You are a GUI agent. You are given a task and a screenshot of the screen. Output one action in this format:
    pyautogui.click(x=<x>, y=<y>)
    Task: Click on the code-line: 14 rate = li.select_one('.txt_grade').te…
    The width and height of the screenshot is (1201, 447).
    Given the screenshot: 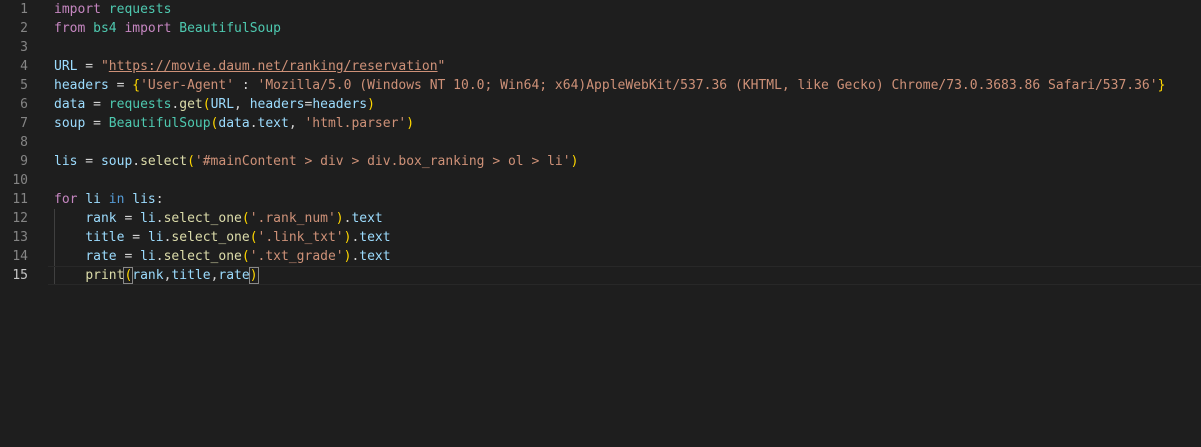 What is the action you would take?
    pyautogui.click(x=600, y=256)
    